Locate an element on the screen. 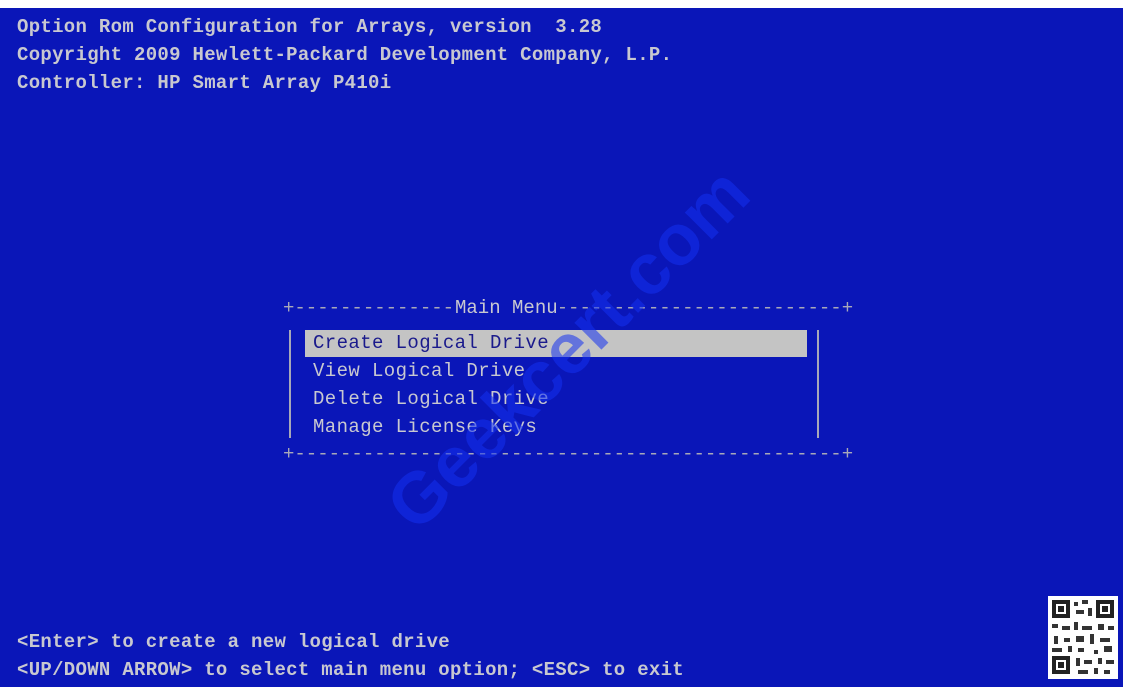 The height and width of the screenshot is (687, 1123). menu-left-border is located at coordinates (290, 384).